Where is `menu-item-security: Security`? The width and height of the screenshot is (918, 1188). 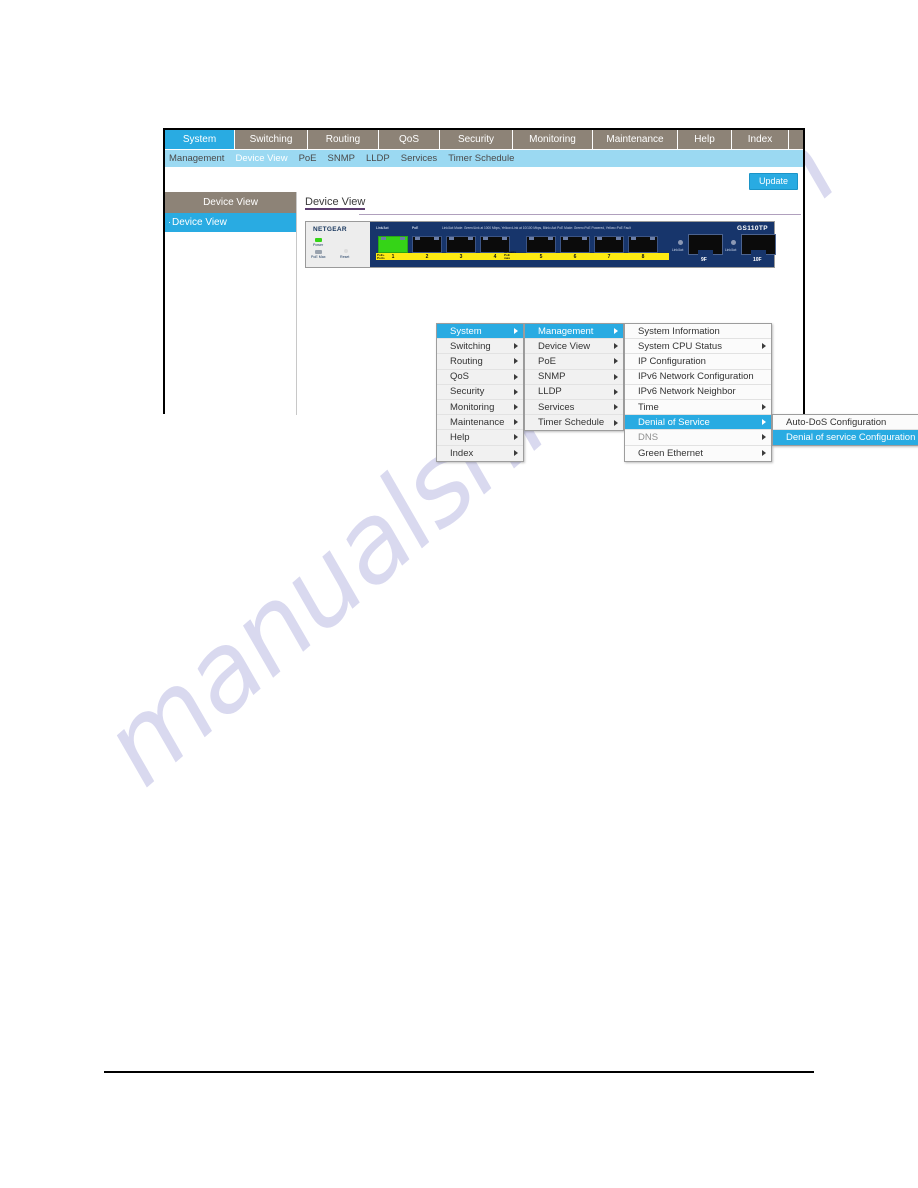 menu-item-security: Security is located at coordinates (480, 392).